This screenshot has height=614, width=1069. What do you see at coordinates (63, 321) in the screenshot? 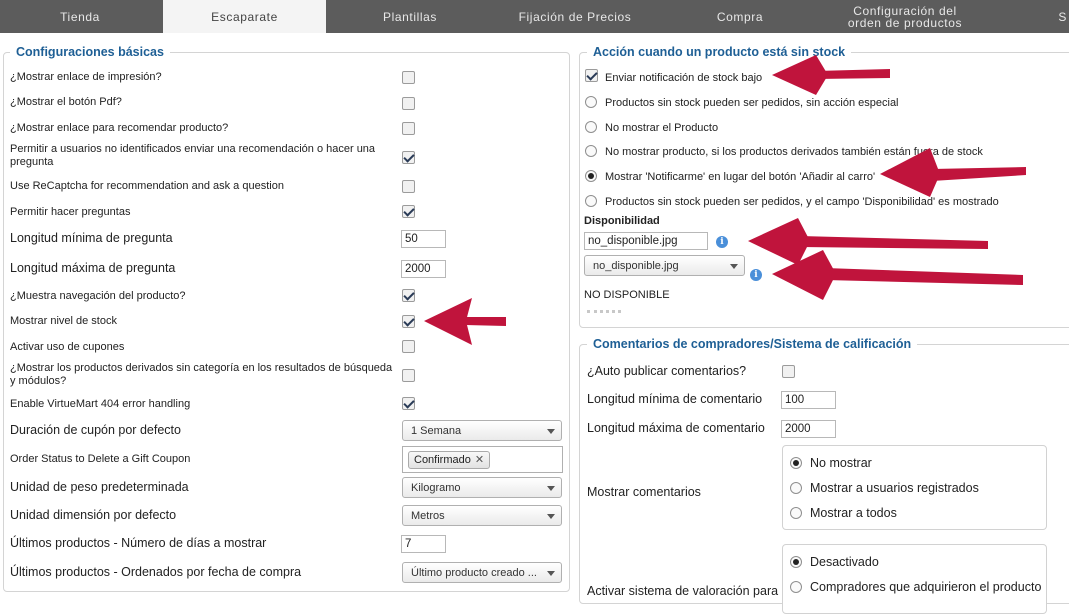
I see `setting-label: Mostrar nivel de stock` at bounding box center [63, 321].